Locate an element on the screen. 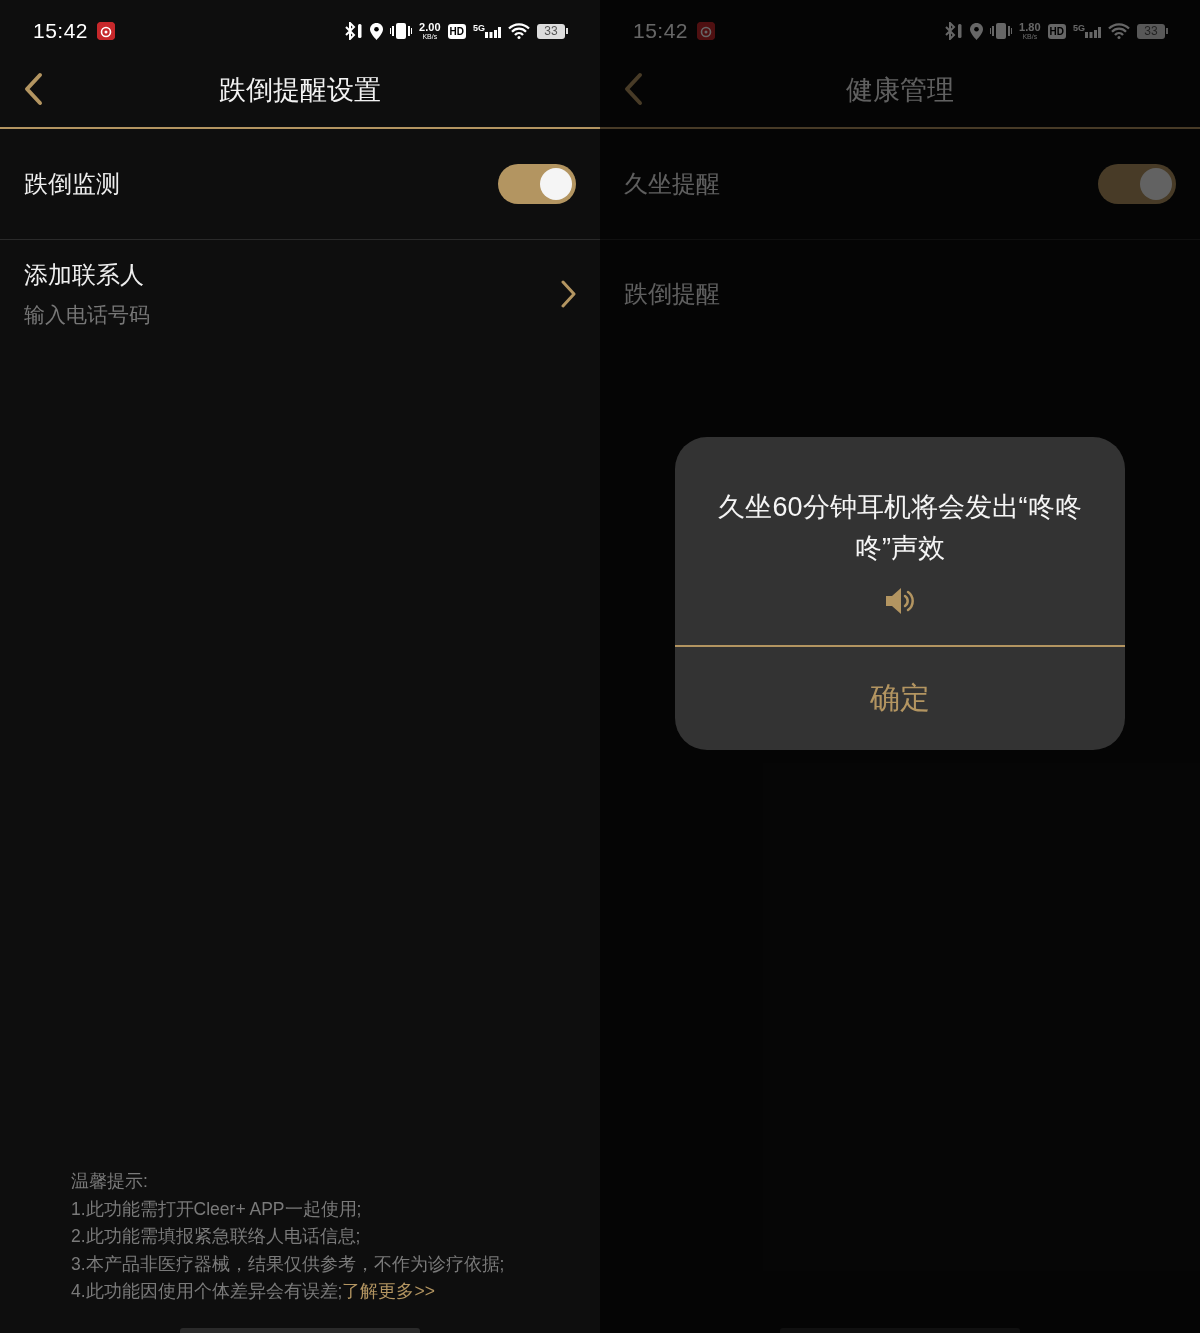 The image size is (1200, 1333). network-speed: 1.80 is located at coordinates (1030, 27).